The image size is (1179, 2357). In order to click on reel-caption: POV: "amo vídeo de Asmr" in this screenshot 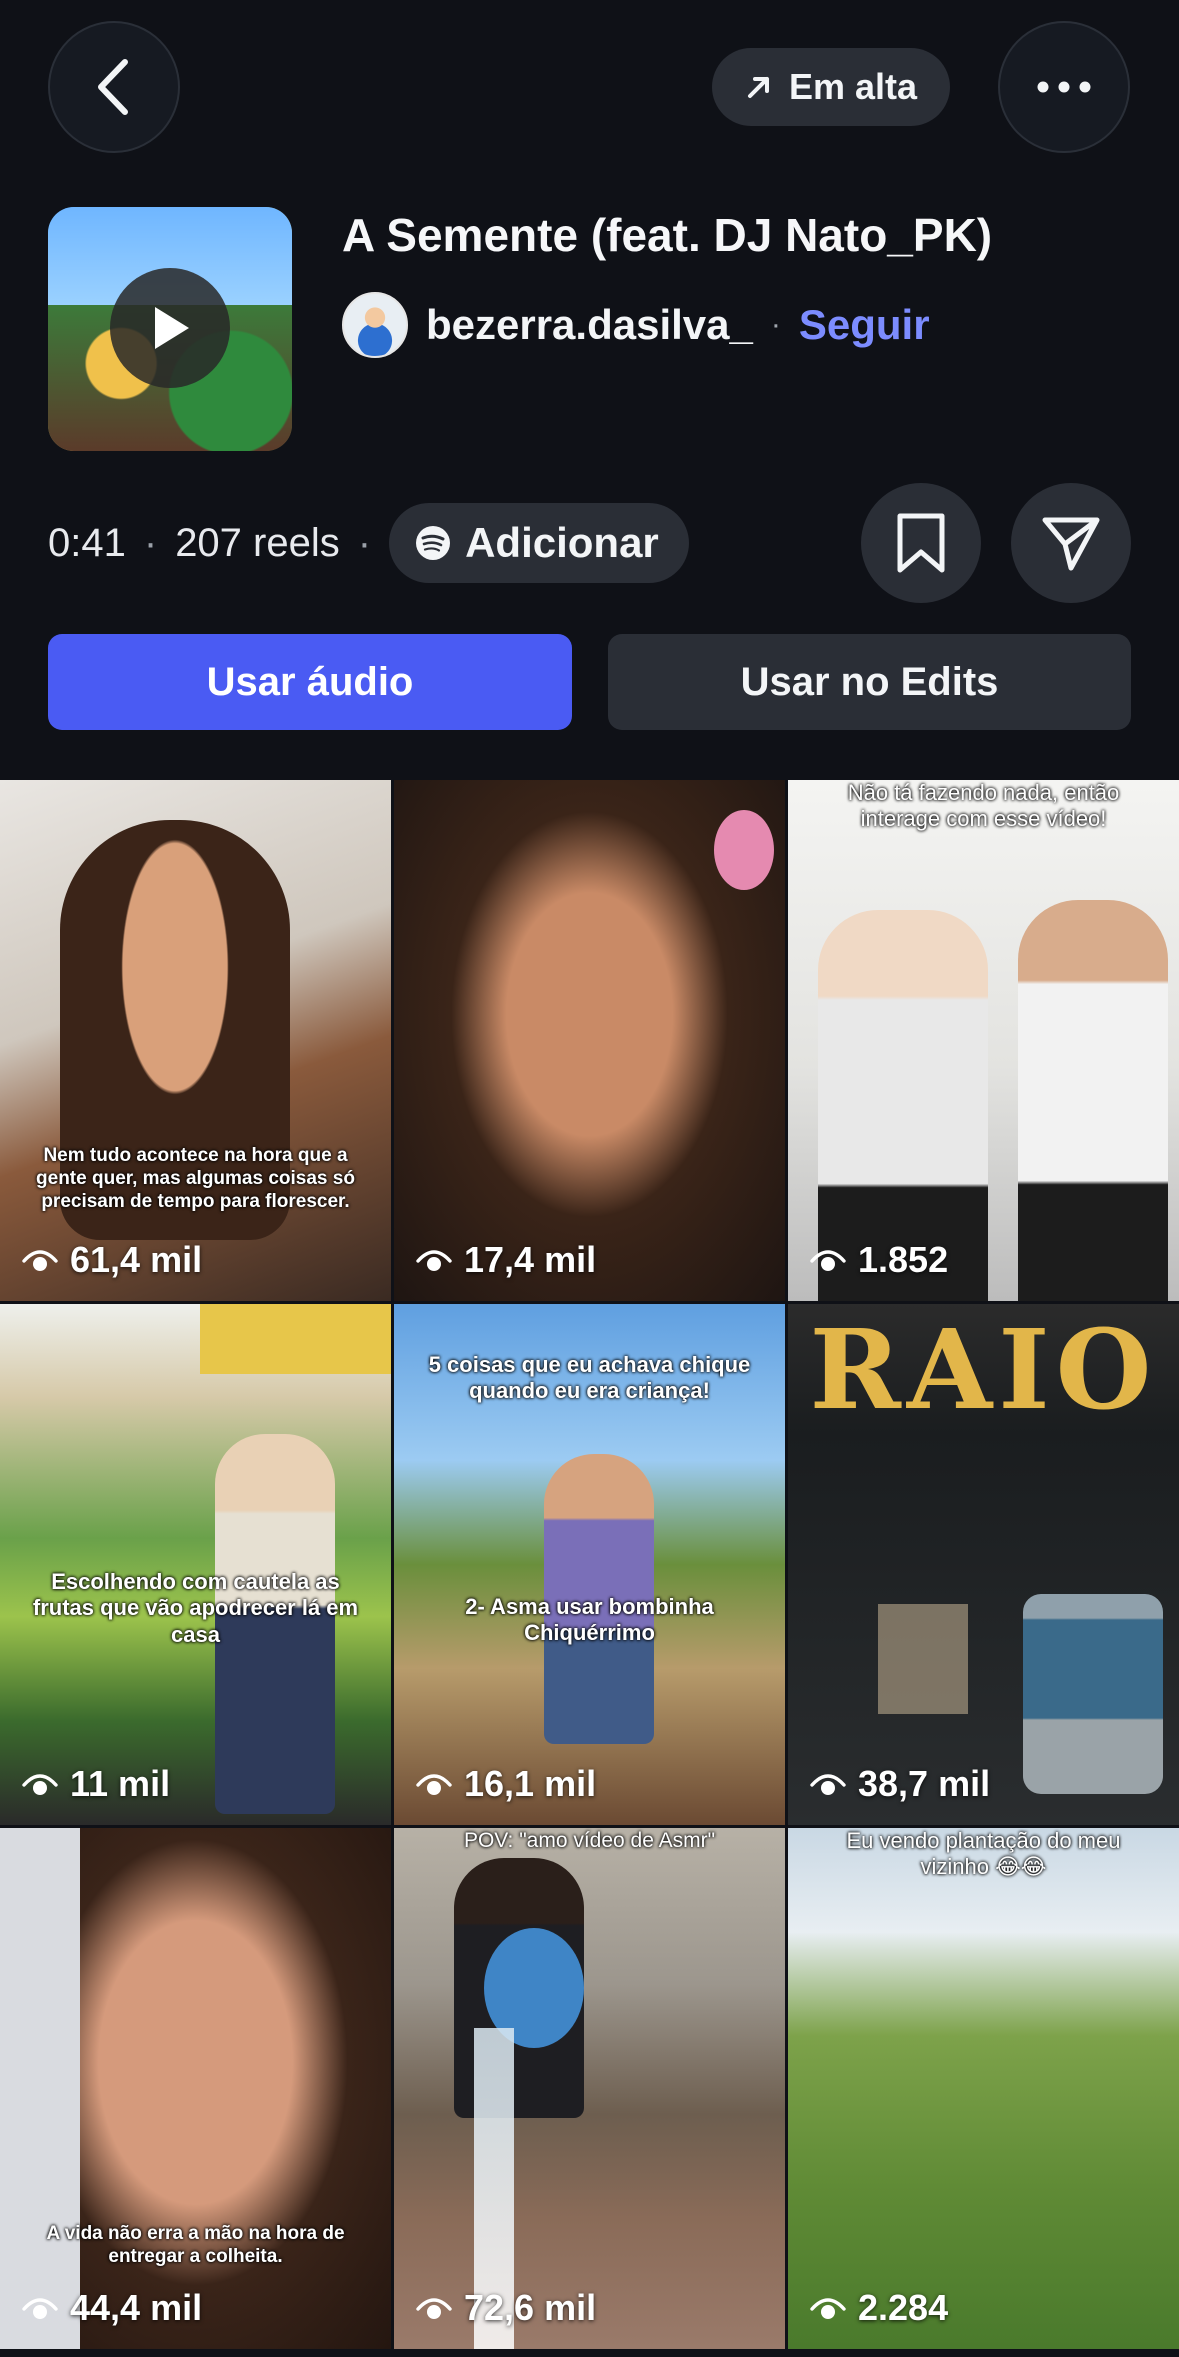, I will do `click(589, 1840)`.